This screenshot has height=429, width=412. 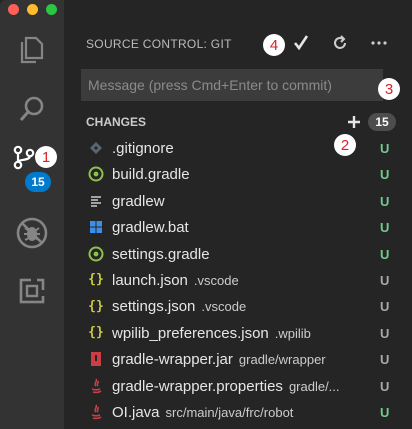 What do you see at coordinates (96, 148) in the screenshot?
I see `git-icon` at bounding box center [96, 148].